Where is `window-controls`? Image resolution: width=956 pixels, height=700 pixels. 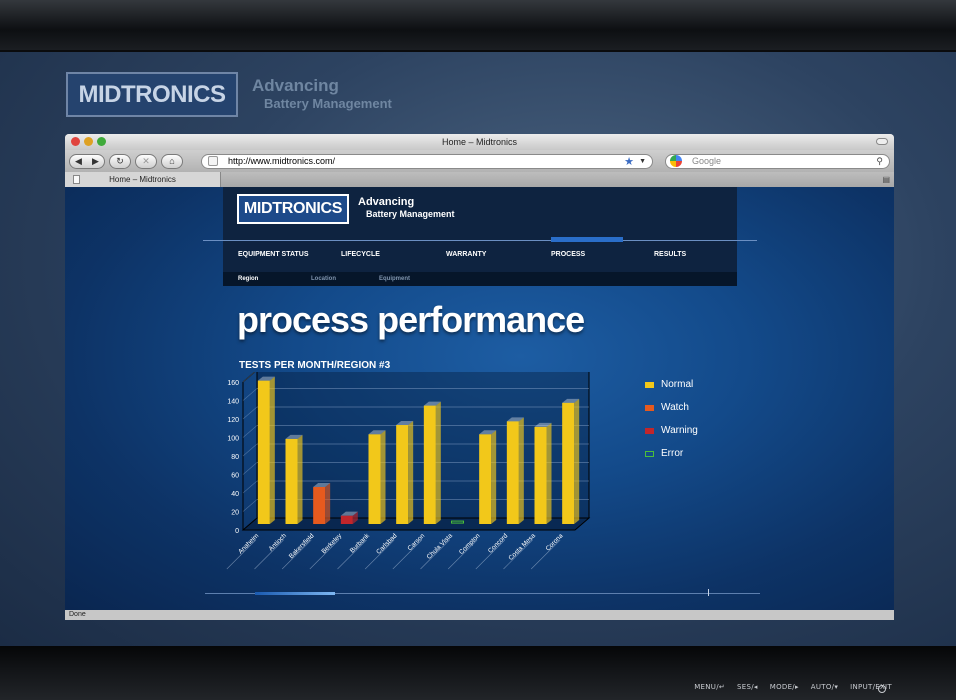
window-controls is located at coordinates (88, 141).